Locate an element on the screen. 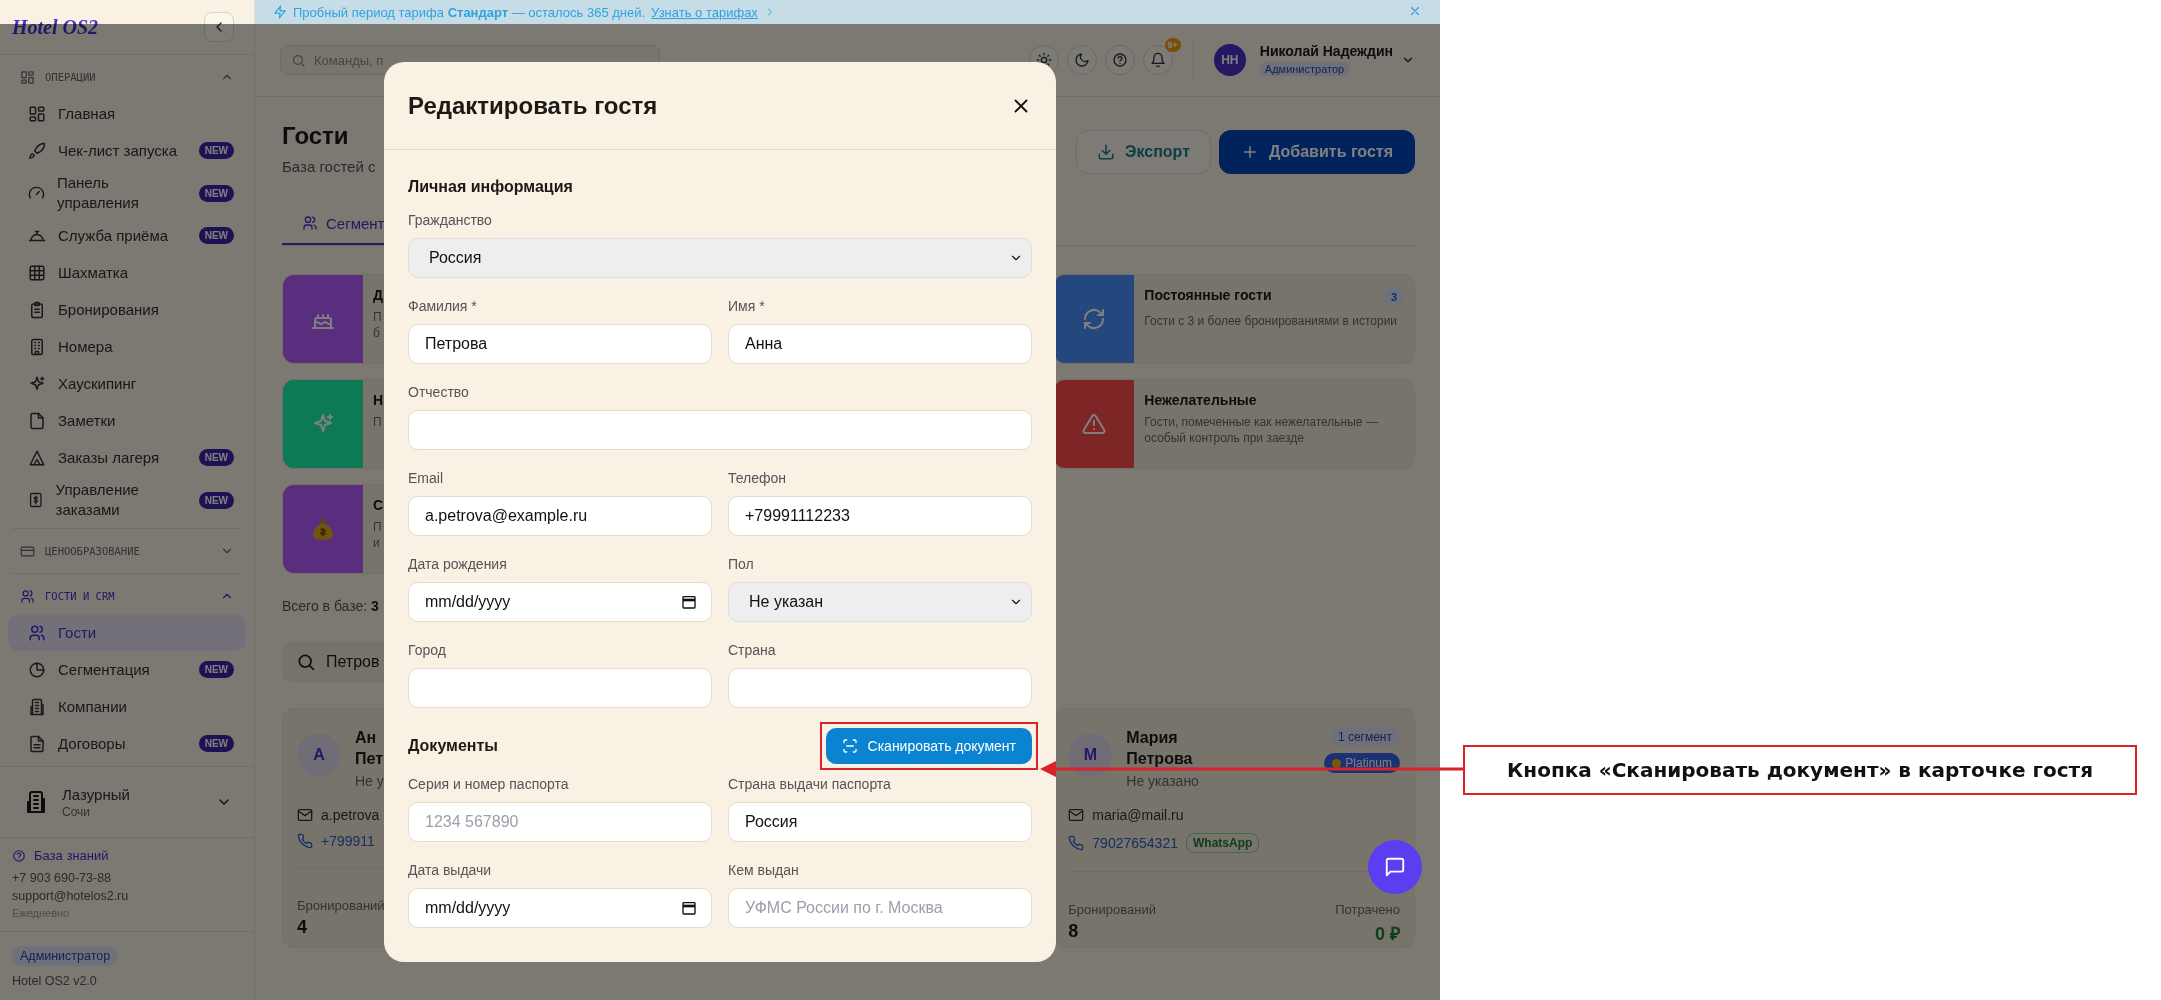 The width and height of the screenshot is (2161, 1000). input-field: +79991112233 is located at coordinates (880, 516).